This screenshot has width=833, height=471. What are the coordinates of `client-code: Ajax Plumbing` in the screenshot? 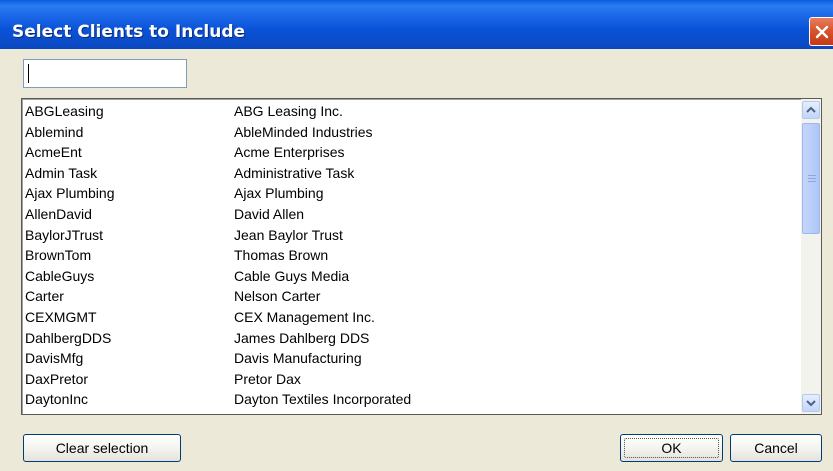 It's located at (70, 193).